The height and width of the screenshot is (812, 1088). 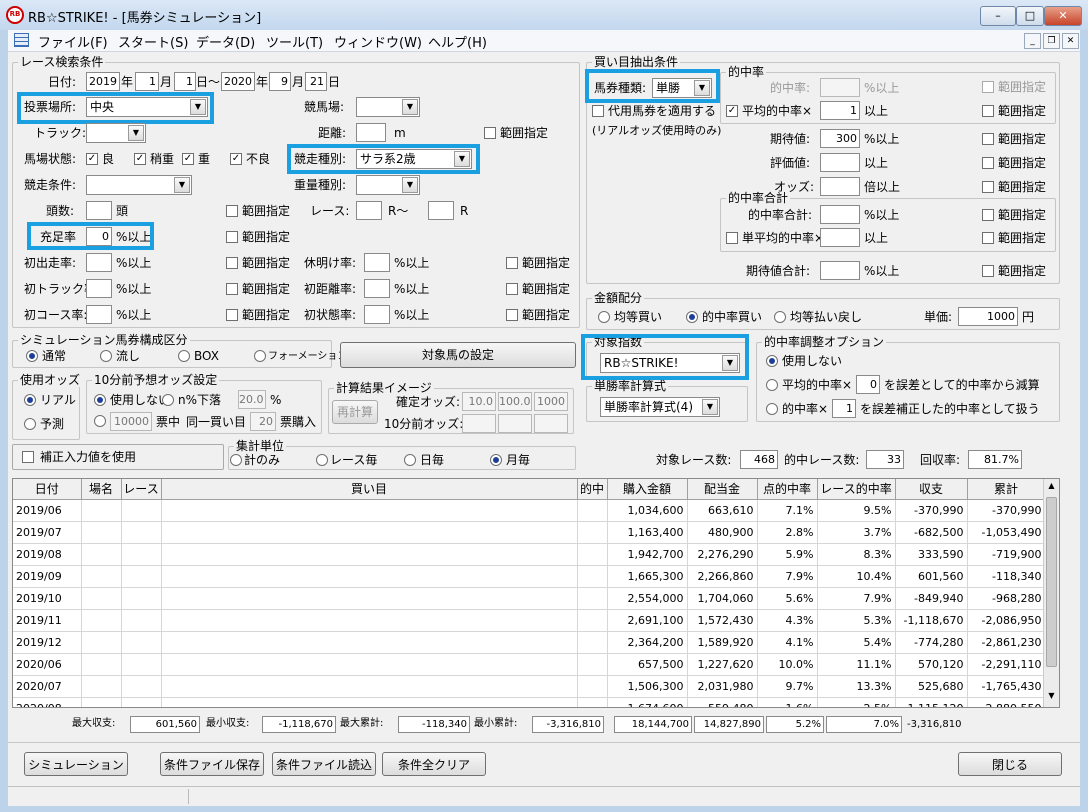 What do you see at coordinates (441, 210) in the screenshot?
I see `race-to-input` at bounding box center [441, 210].